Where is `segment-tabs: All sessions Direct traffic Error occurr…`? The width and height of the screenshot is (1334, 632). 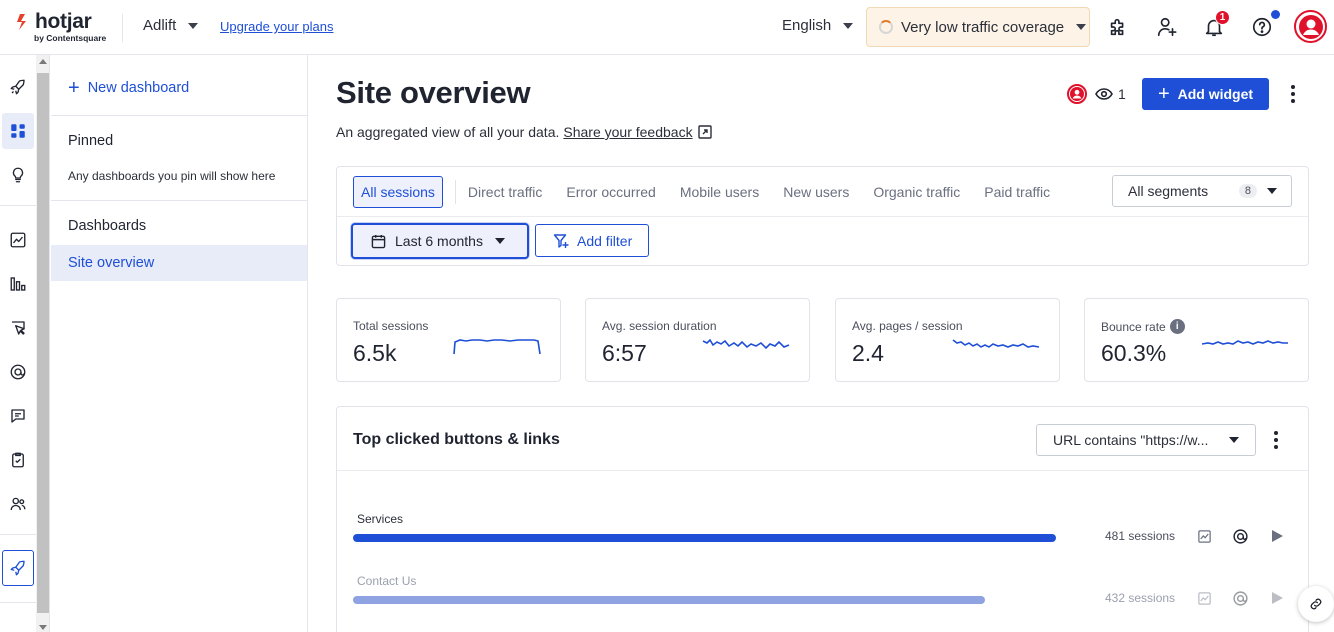
segment-tabs: All sessions Direct traffic Error occurr… is located at coordinates (713, 192).